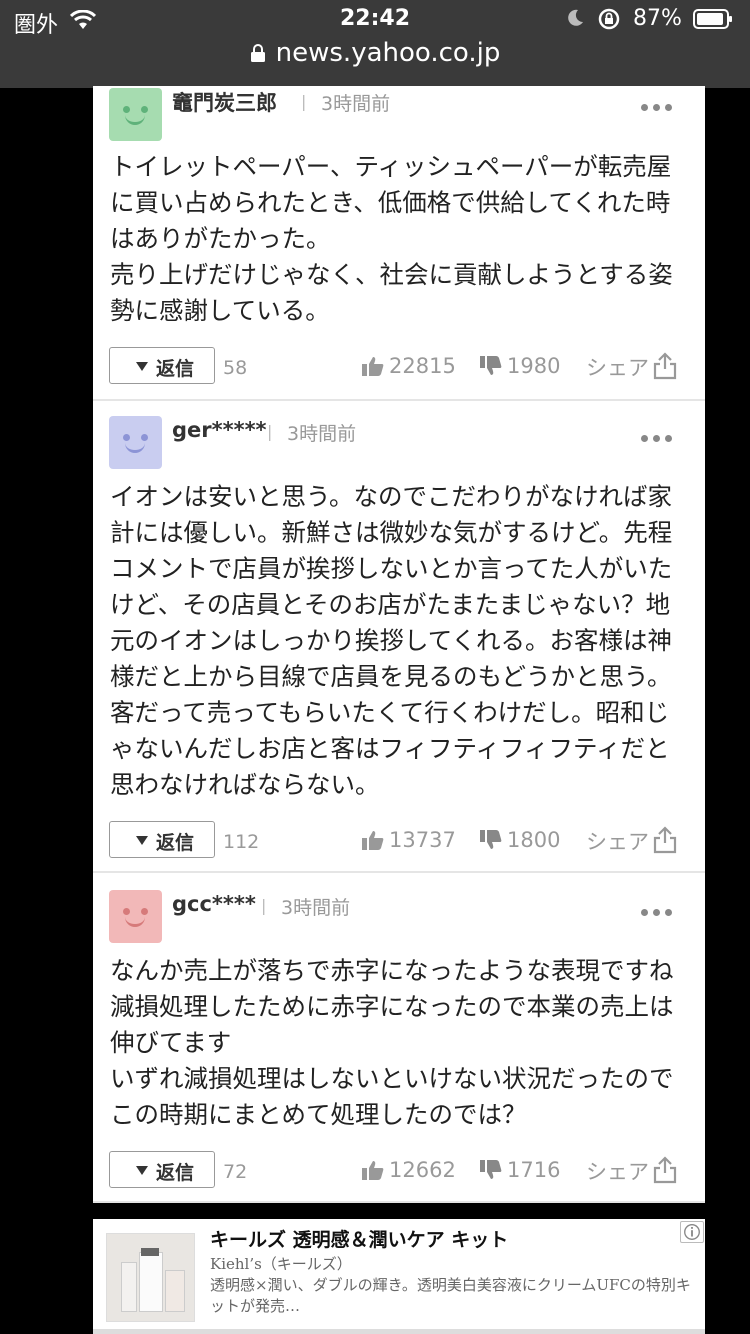 The height and width of the screenshot is (1334, 750). Describe the element at coordinates (241, 842) in the screenshot. I see `reply-count: 112` at that location.